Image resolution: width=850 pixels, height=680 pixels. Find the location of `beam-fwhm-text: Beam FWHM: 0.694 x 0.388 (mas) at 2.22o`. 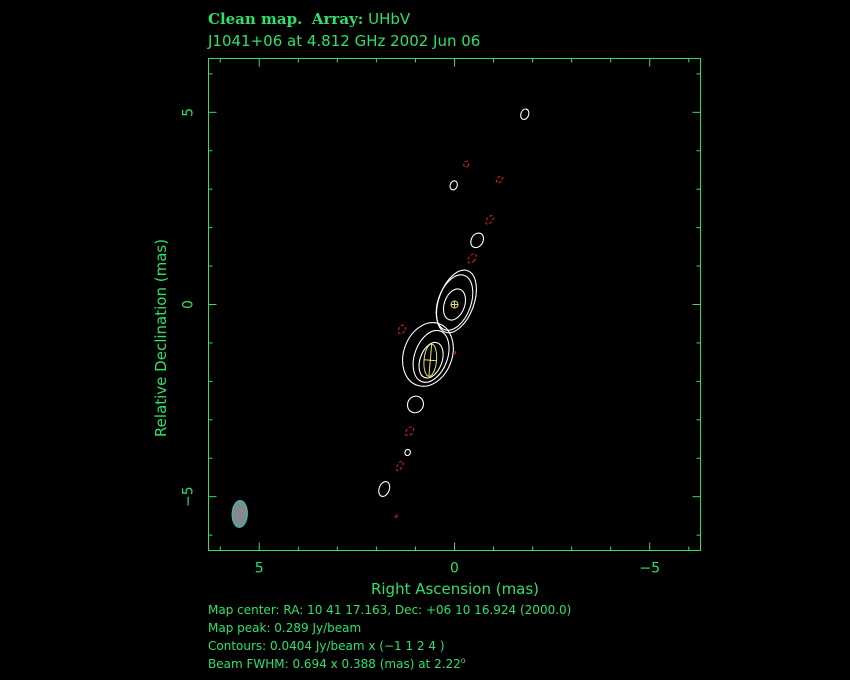

beam-fwhm-text: Beam FWHM: 0.694 x 0.388 (mas) at 2.22o is located at coordinates (337, 663).